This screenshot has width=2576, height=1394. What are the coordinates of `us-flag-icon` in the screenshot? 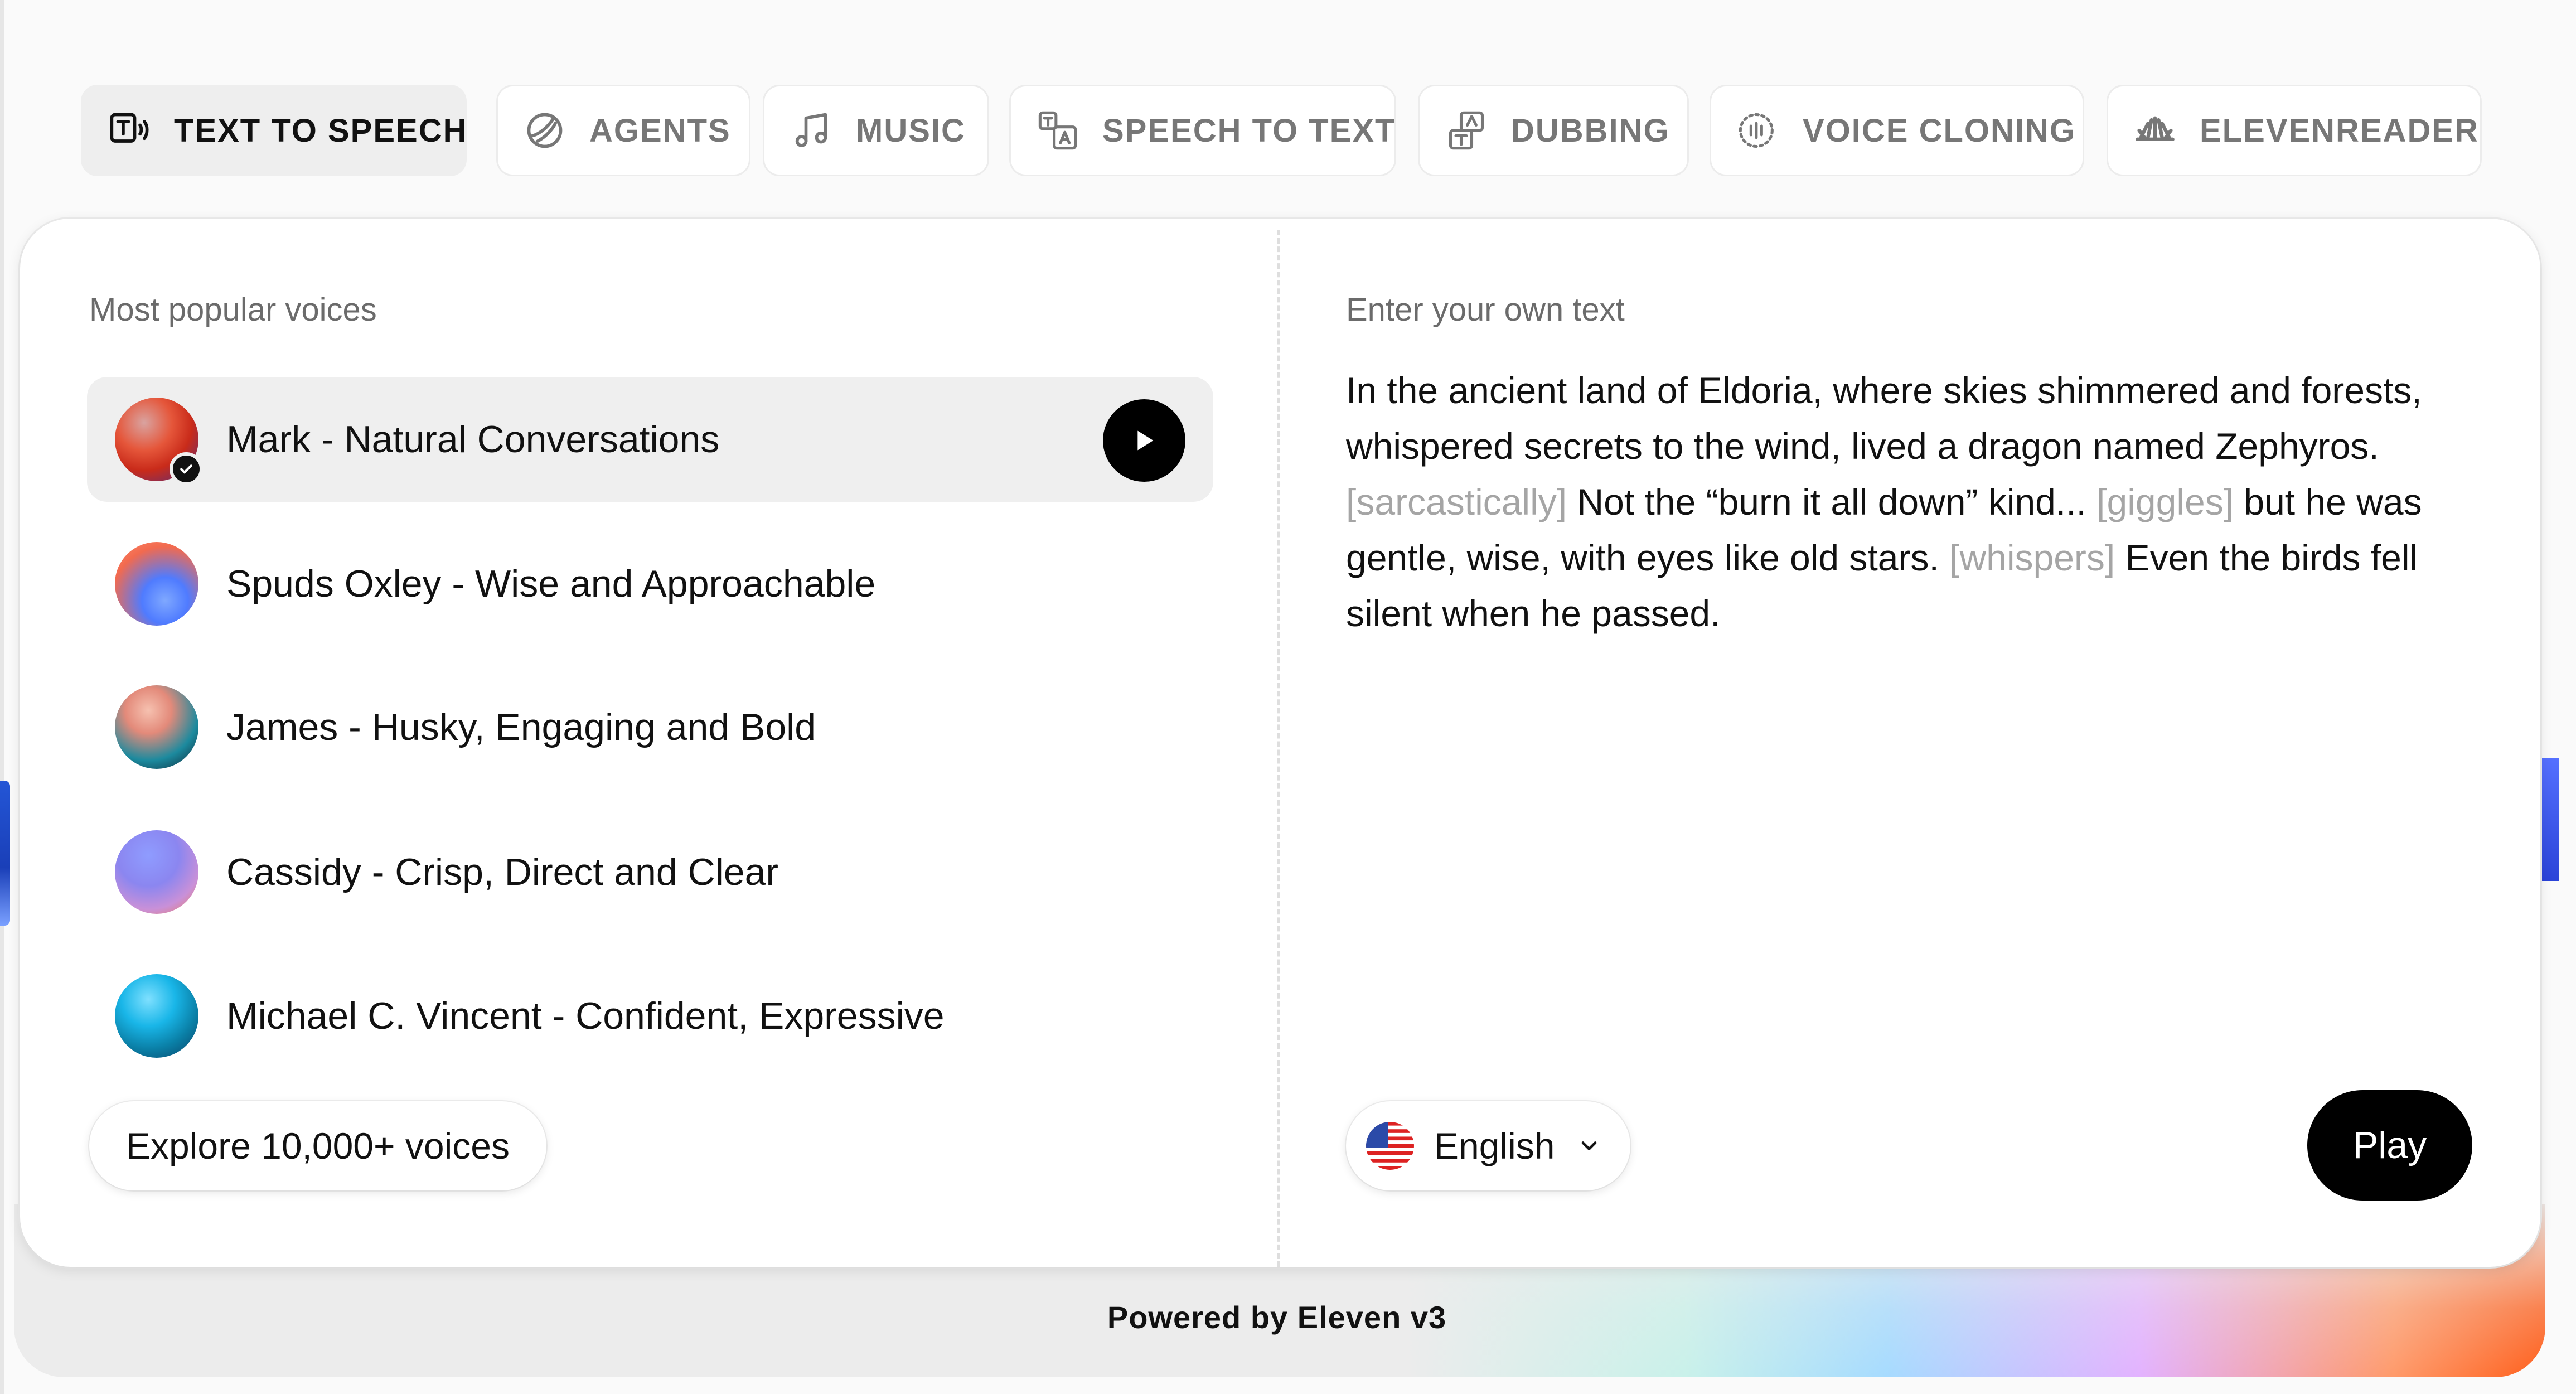 It's located at (1390, 1146).